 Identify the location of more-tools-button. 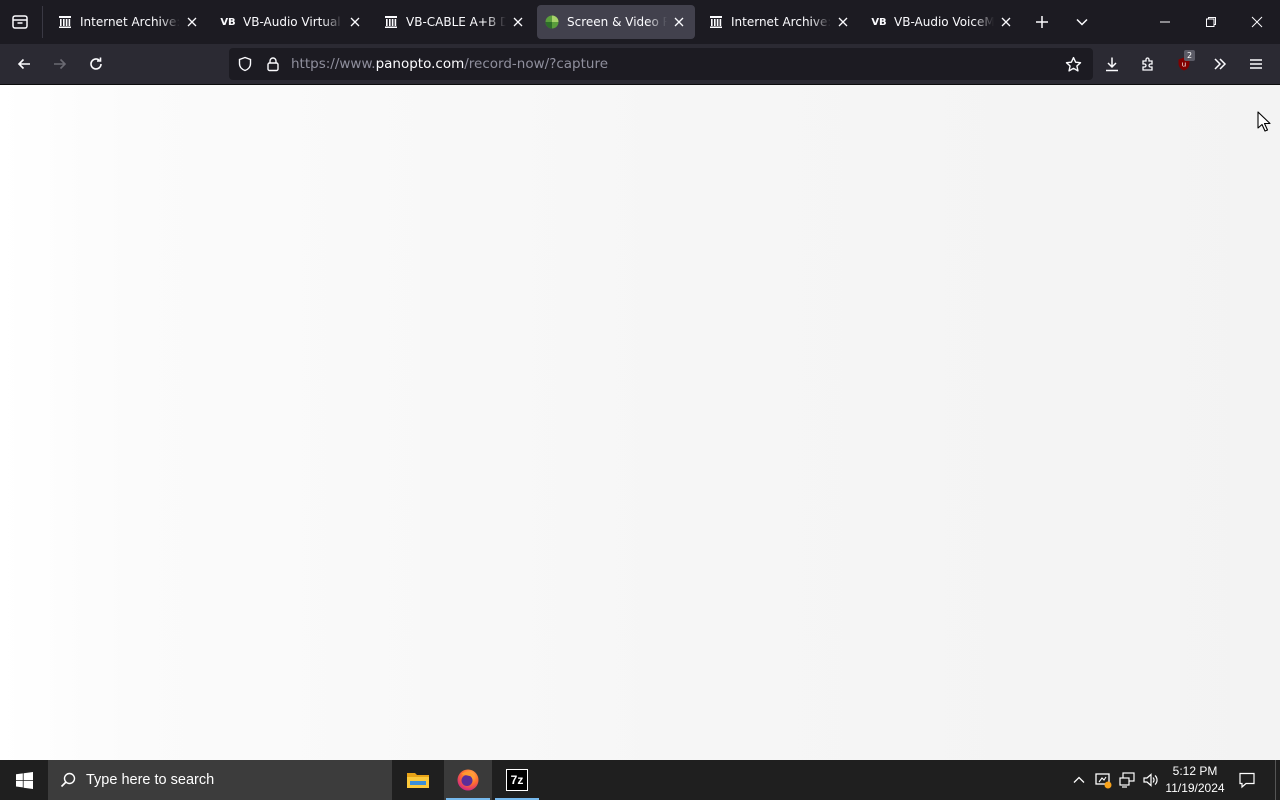
(1220, 64).